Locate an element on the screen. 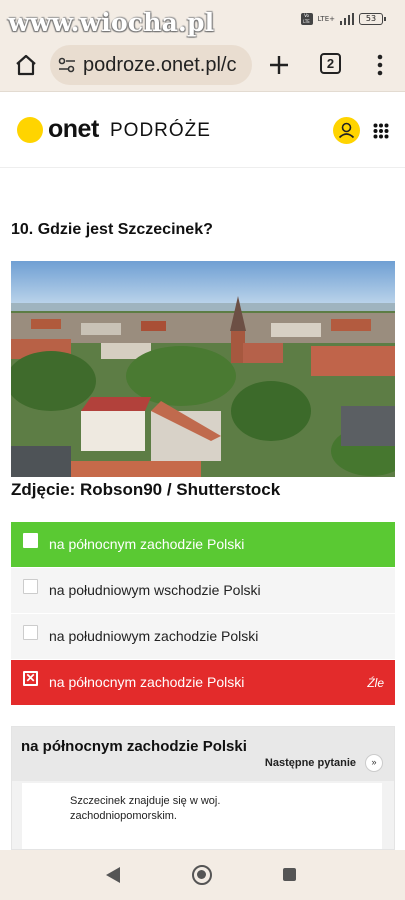 This screenshot has width=405, height=900. question-title: 10. Gdzie jest Szczecinek? is located at coordinates (112, 229).